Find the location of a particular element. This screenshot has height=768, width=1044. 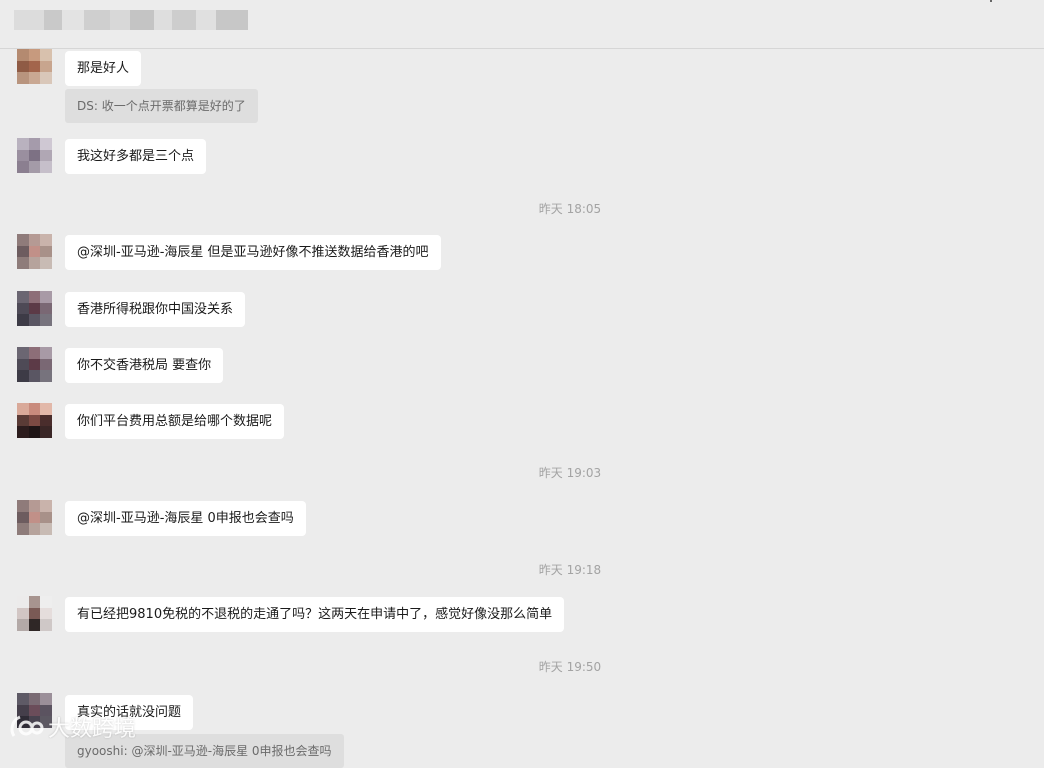

message-bubble: 你不交香港税局 要查你 is located at coordinates (144, 365).